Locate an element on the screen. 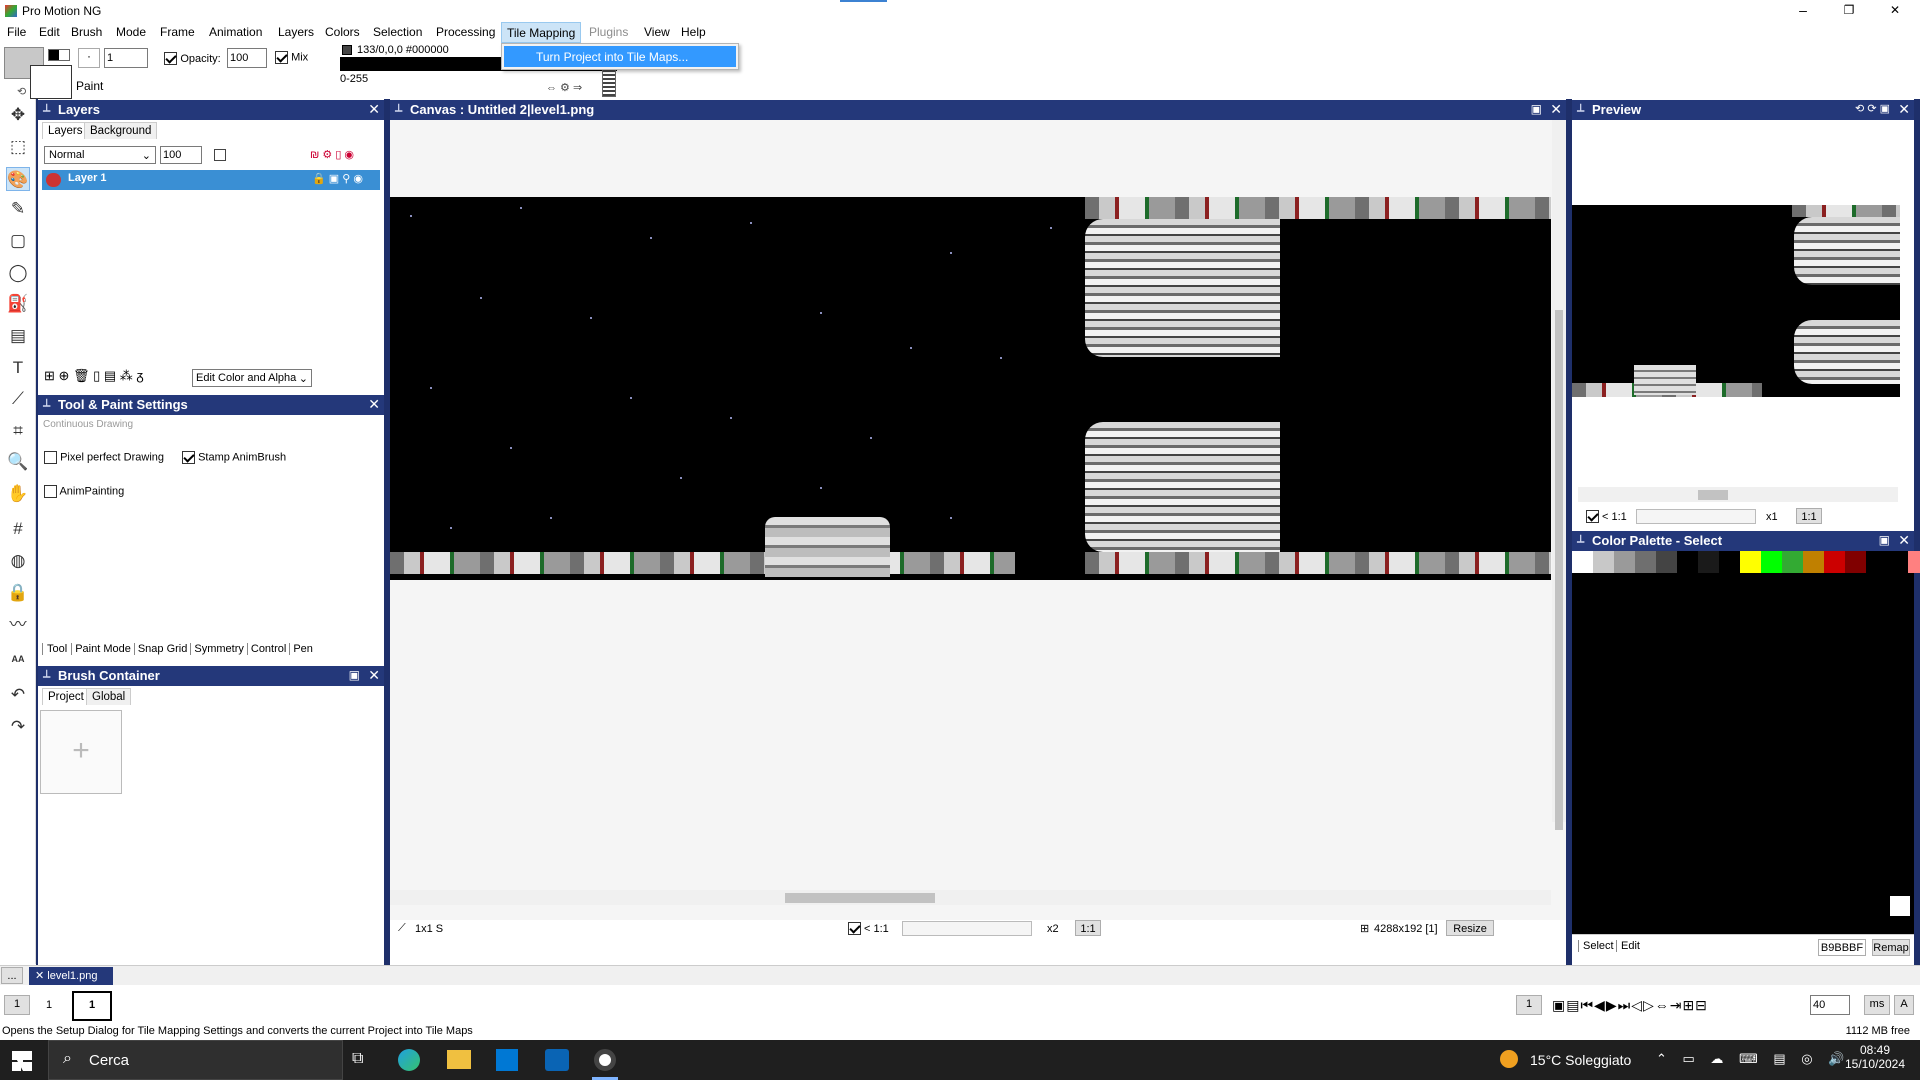  pencil-tool-icon: ✎ is located at coordinates (18, 209).